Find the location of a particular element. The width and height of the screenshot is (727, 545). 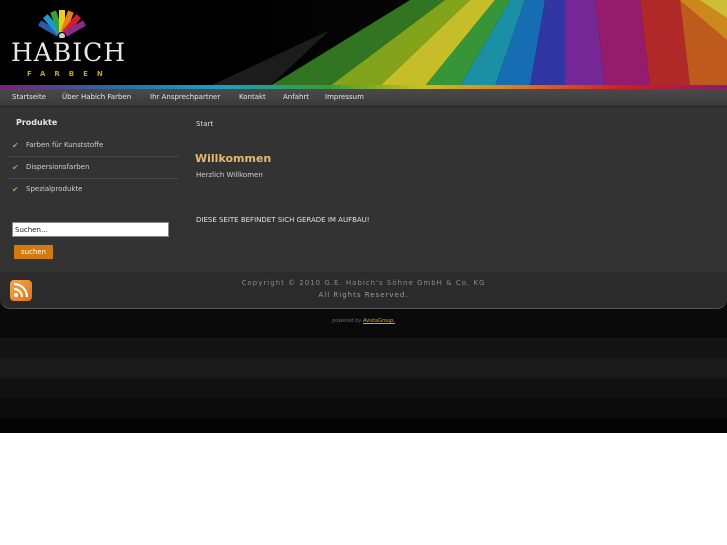

nav-item-kontakt: Kontakt is located at coordinates (252, 97).